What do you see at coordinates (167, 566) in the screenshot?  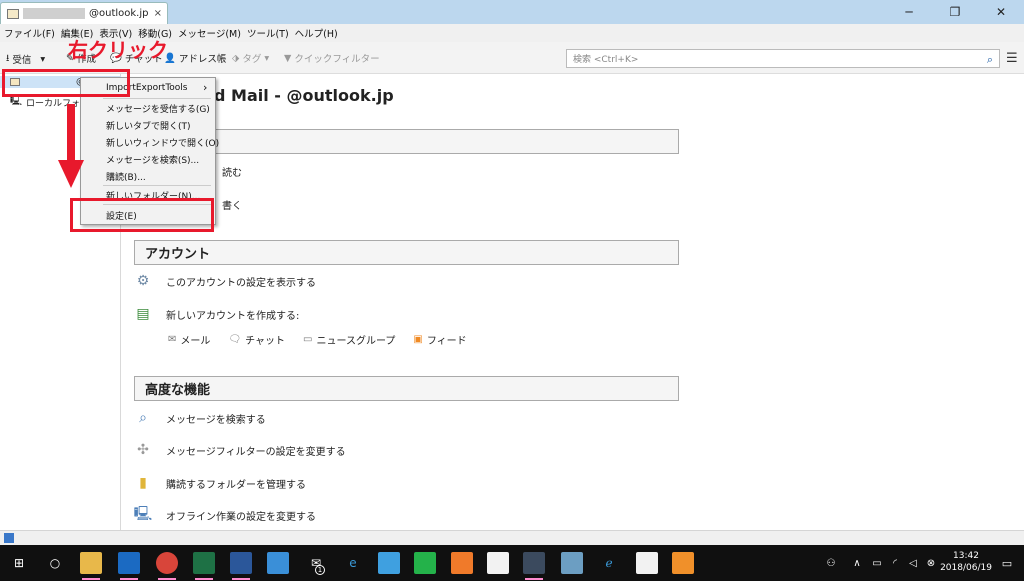 I see `chrome-icon` at bounding box center [167, 566].